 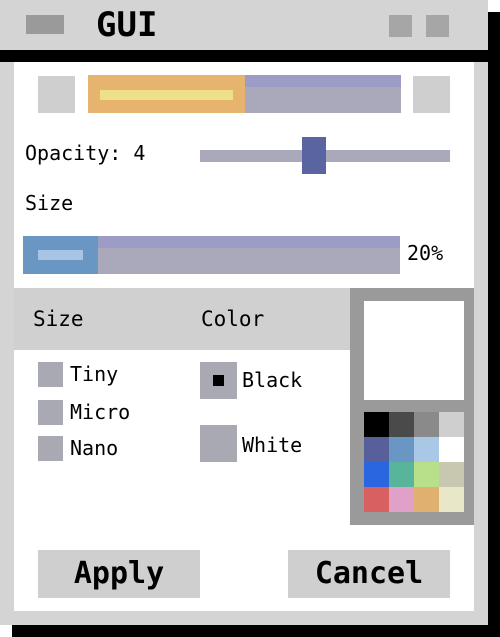 I want to click on radio-selected-dot, so click(x=218, y=380).